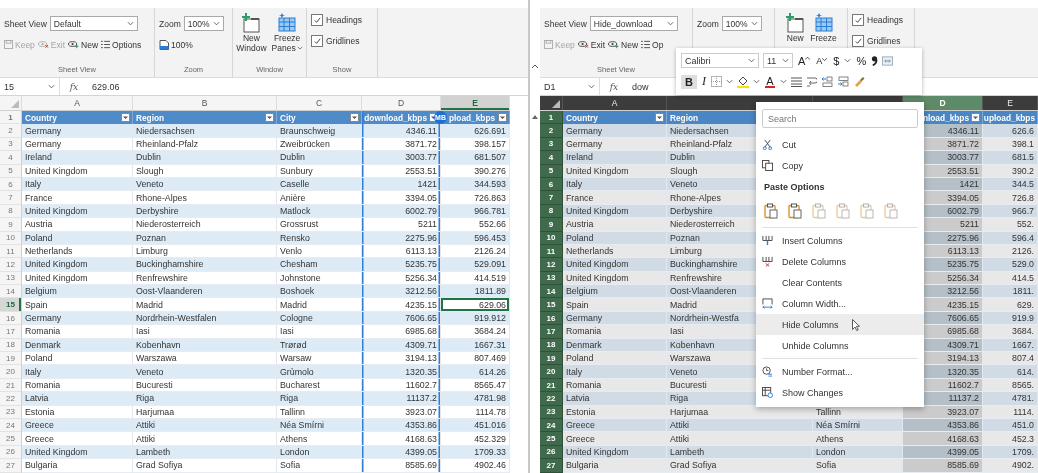 The image size is (1038, 473). What do you see at coordinates (840, 324) in the screenshot?
I see `menu-item: Hide Columns` at bounding box center [840, 324].